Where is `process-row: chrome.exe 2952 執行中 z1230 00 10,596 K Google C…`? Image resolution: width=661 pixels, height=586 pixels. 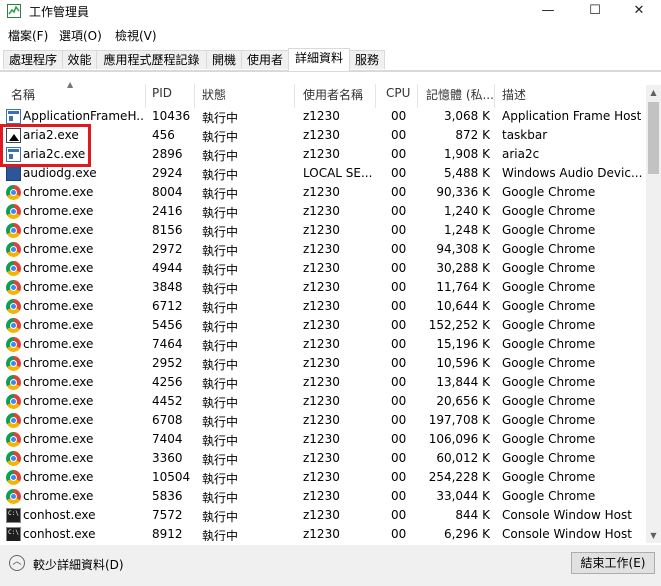
process-row: chrome.exe 2952 執行中 z1230 00 10,596 K Google C… is located at coordinates (323, 363).